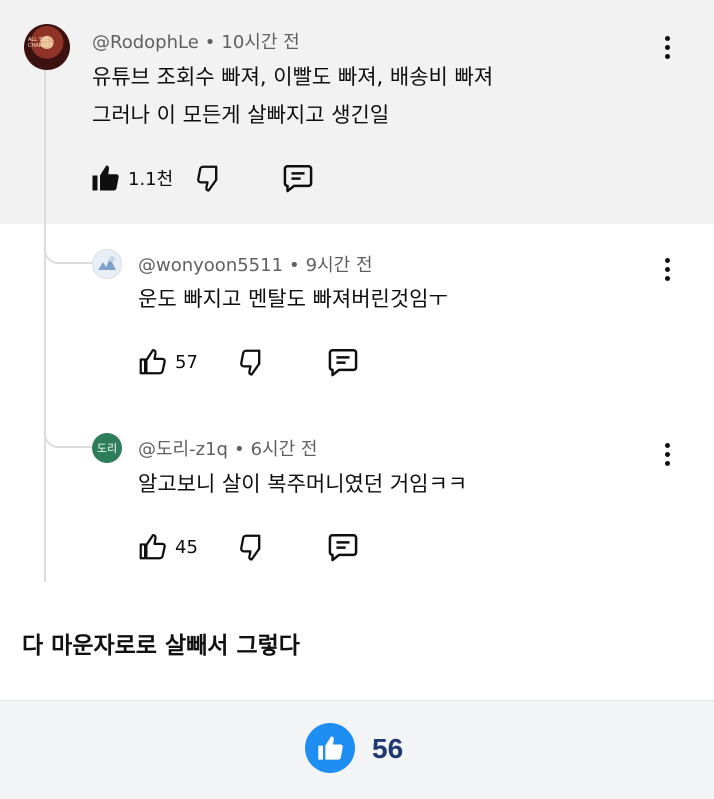 The image size is (714, 799). What do you see at coordinates (186, 547) in the screenshot?
I see `like-count: 45` at bounding box center [186, 547].